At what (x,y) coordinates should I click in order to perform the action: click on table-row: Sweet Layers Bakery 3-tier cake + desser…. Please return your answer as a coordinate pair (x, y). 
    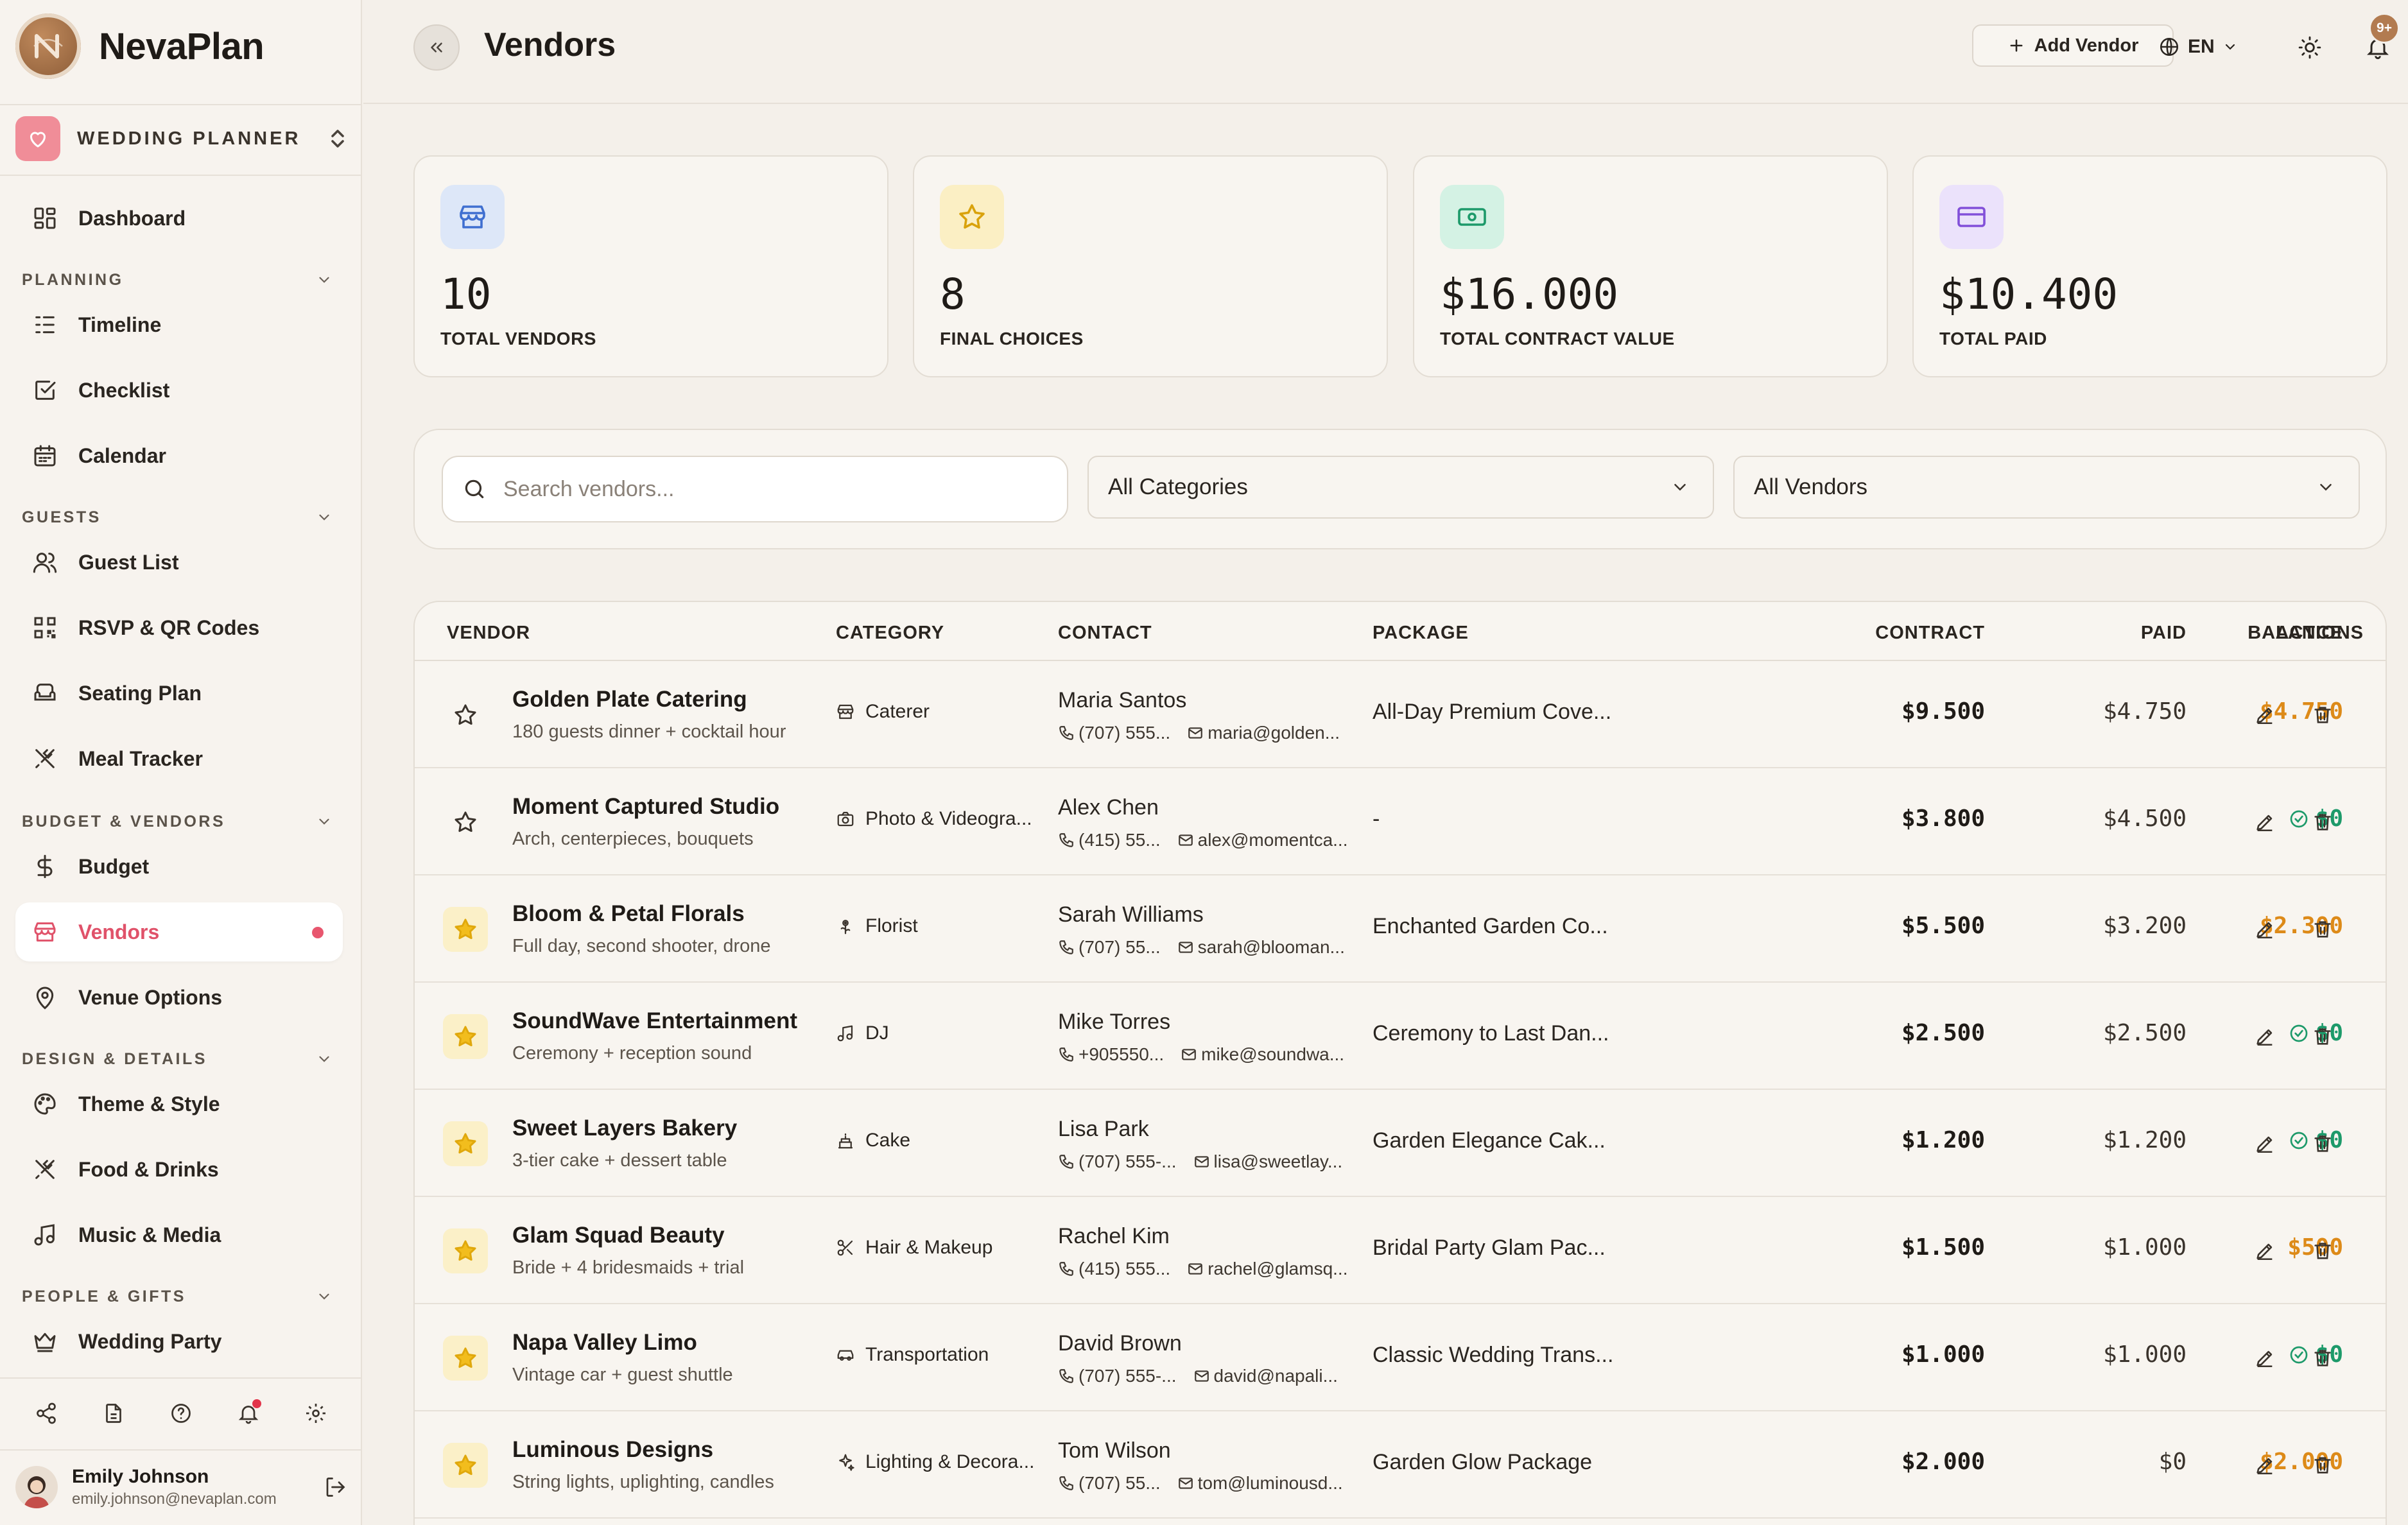
    Looking at the image, I should click on (1400, 1144).